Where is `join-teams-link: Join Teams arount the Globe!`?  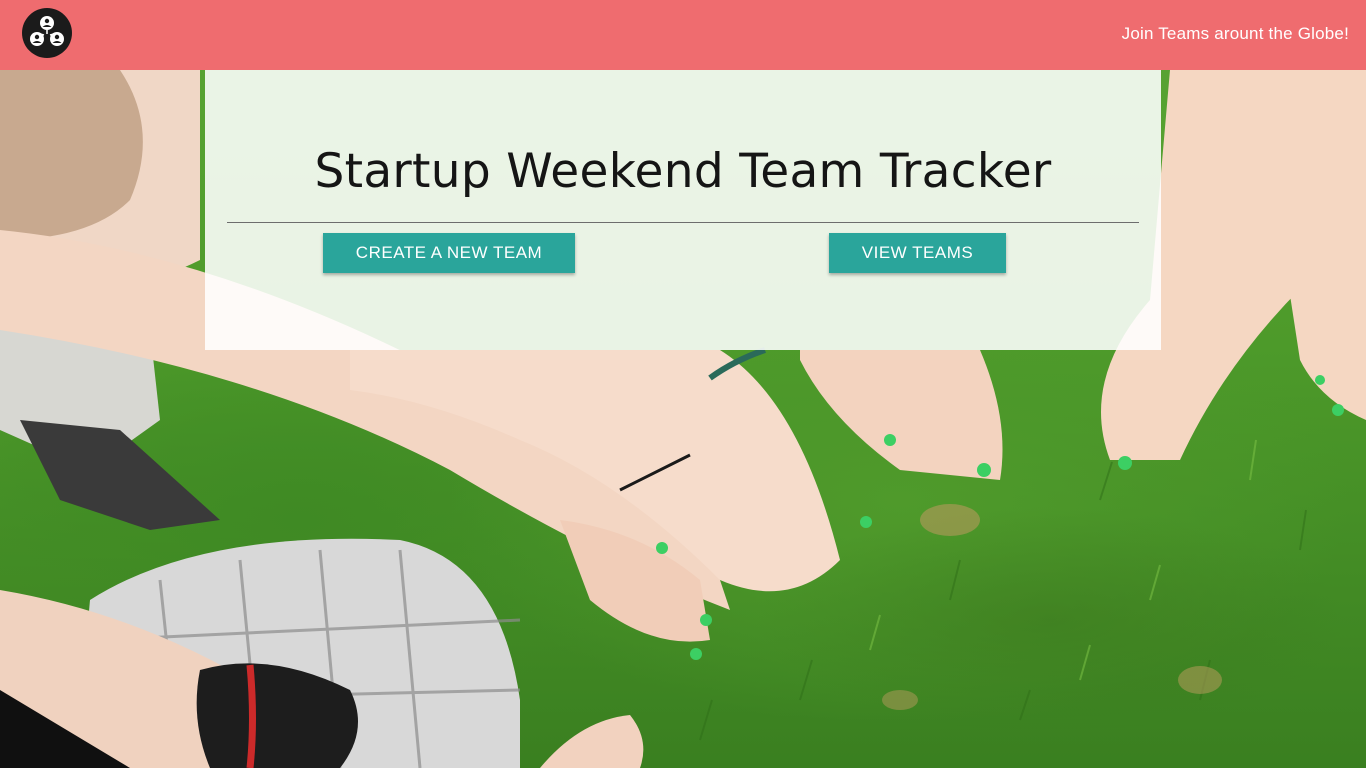 join-teams-link: Join Teams arount the Globe! is located at coordinates (1235, 34).